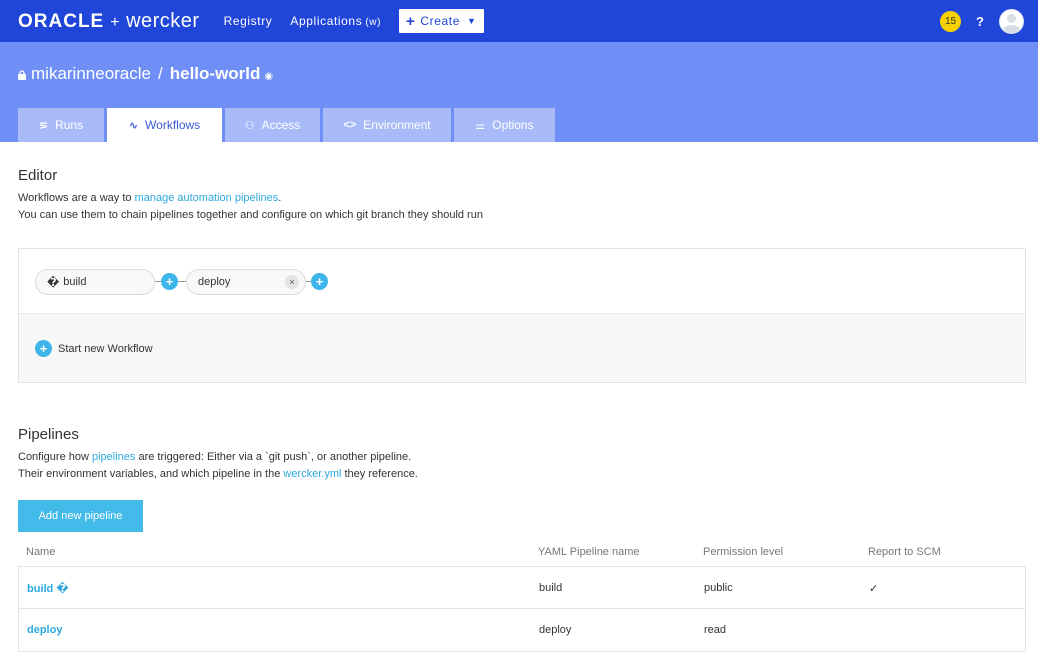 This screenshot has height=660, width=1038. I want to click on wercker-yml-link: wercker.yml, so click(312, 474).